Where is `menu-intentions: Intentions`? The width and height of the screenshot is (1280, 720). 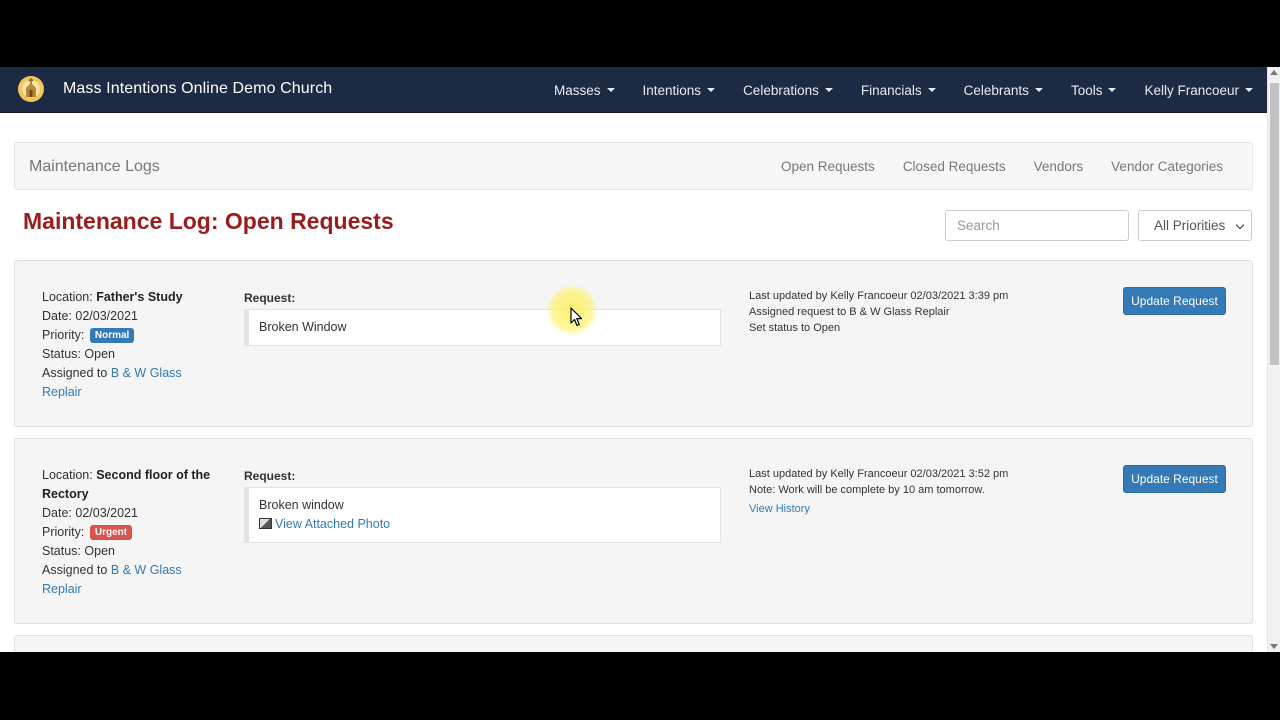
menu-intentions: Intentions is located at coordinates (679, 90).